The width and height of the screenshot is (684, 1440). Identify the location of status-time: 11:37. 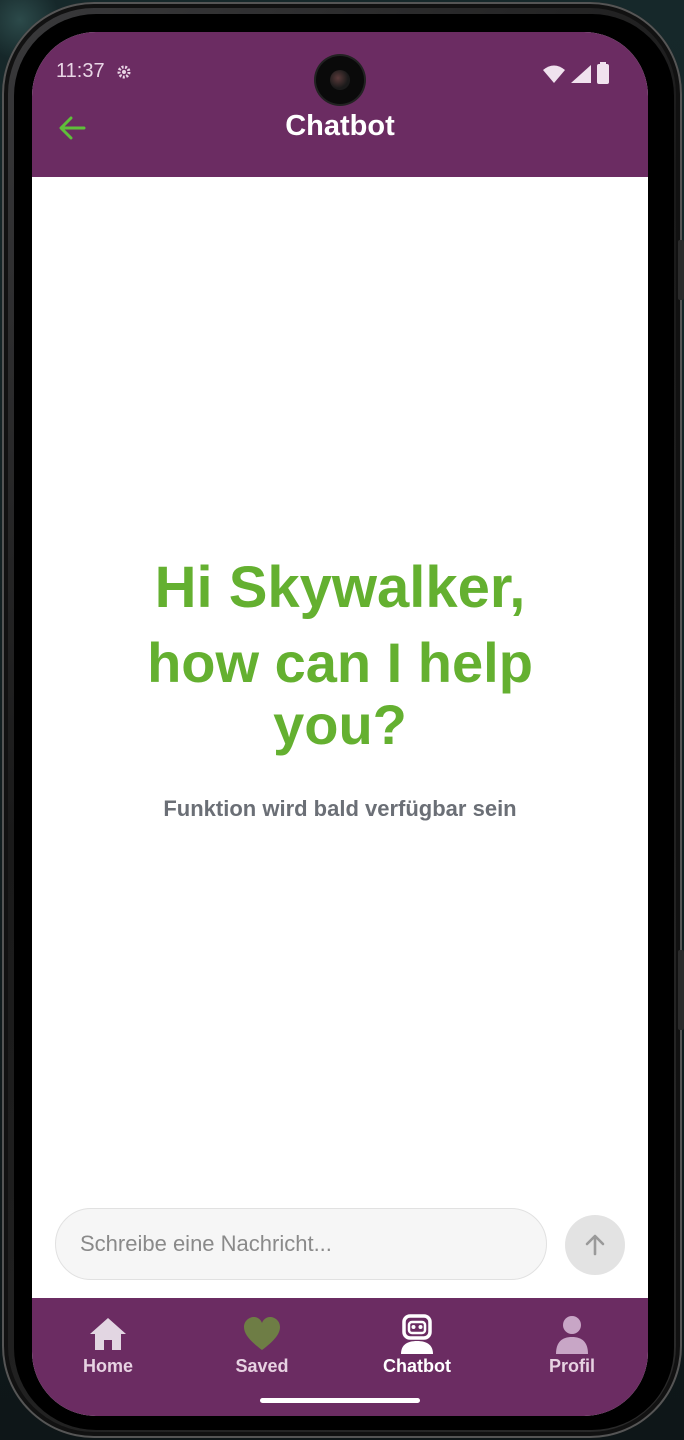
(80, 71).